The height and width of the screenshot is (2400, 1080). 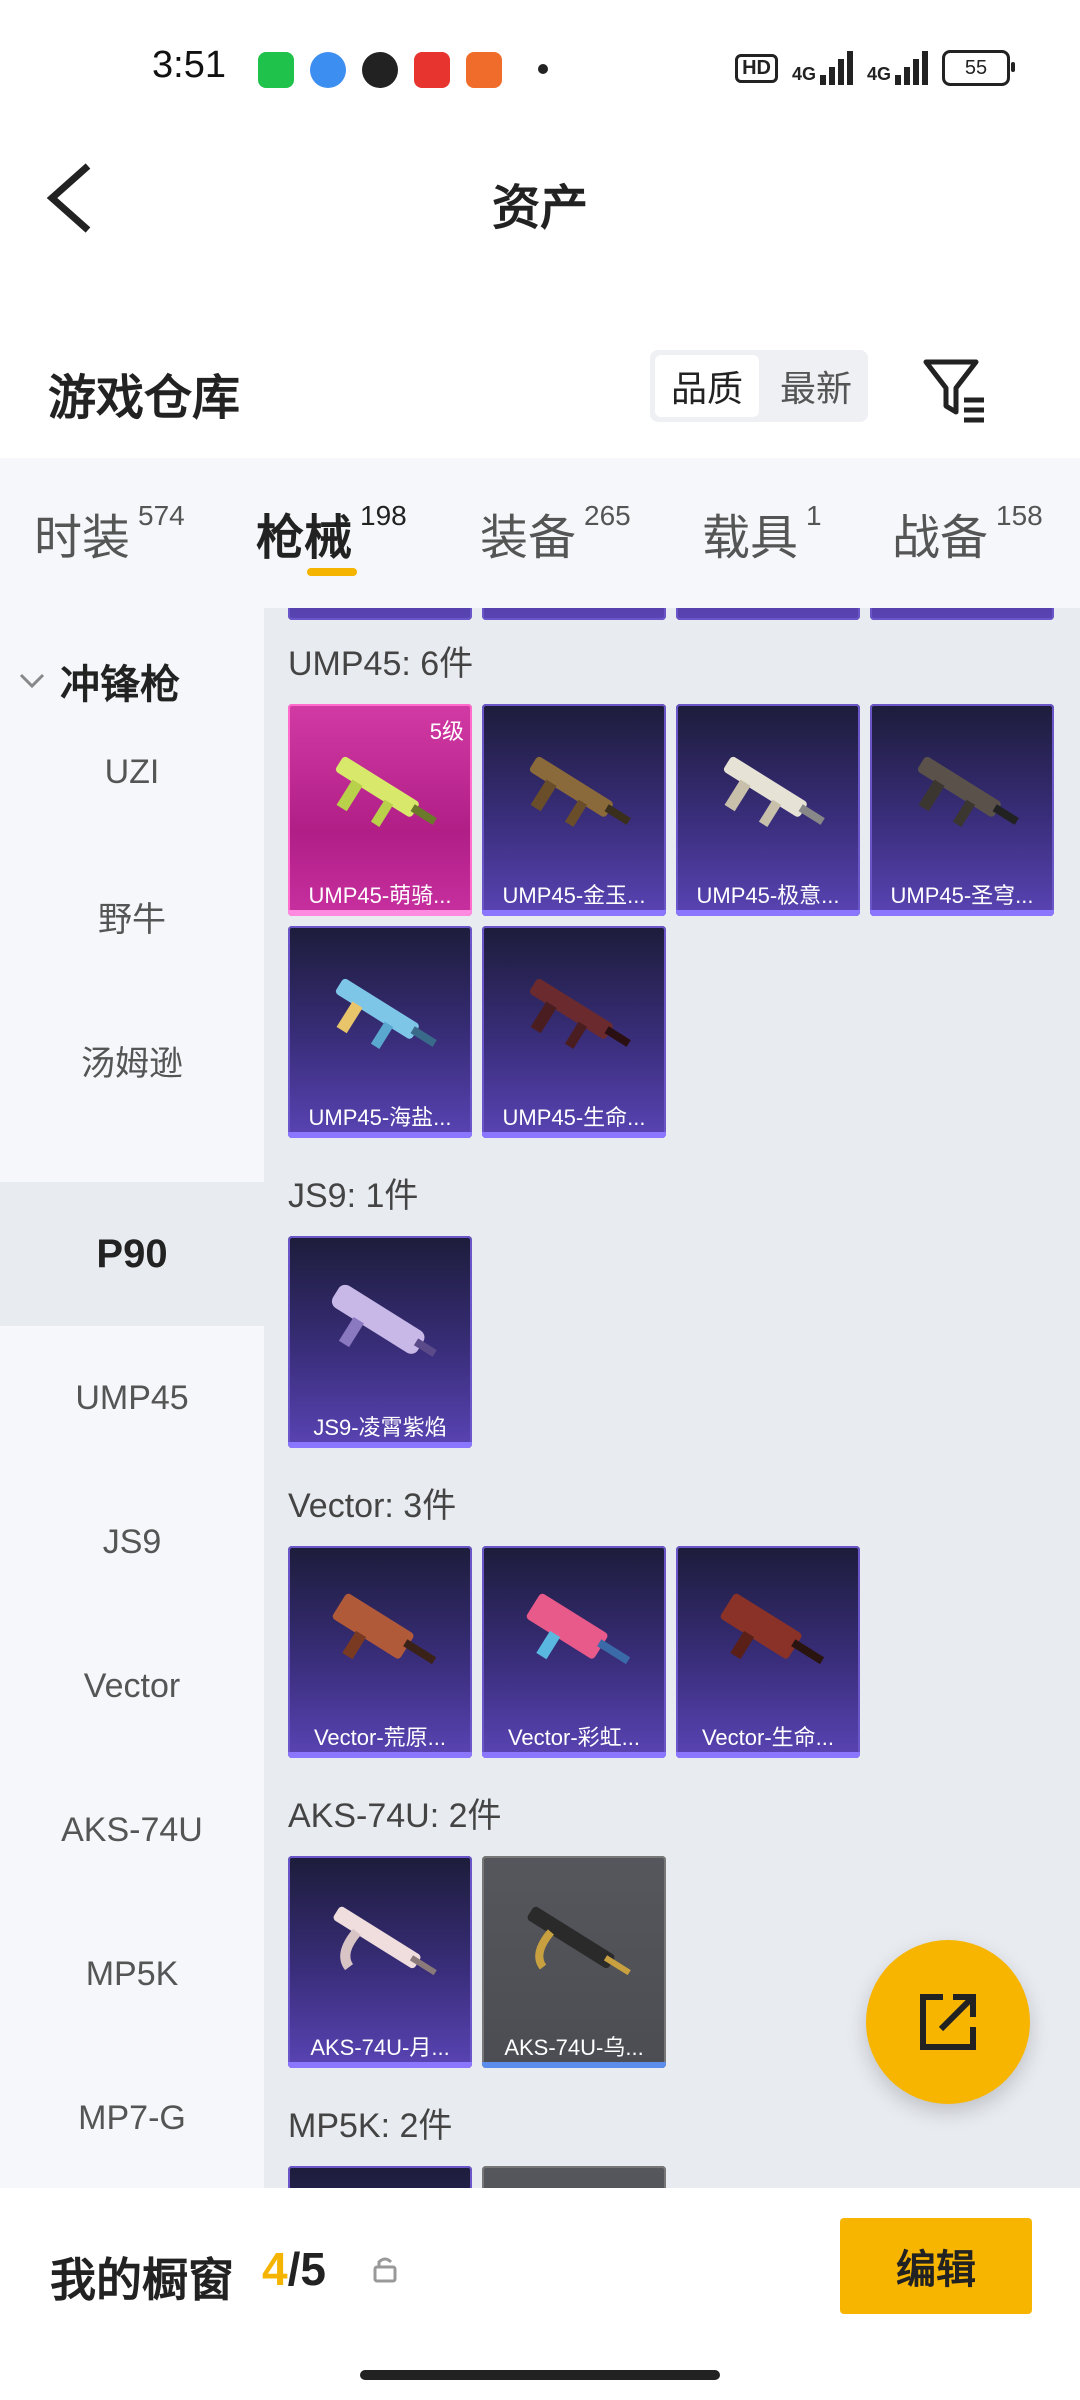 What do you see at coordinates (372, 1506) in the screenshot?
I see `group-label-vector: Vector: 3件` at bounding box center [372, 1506].